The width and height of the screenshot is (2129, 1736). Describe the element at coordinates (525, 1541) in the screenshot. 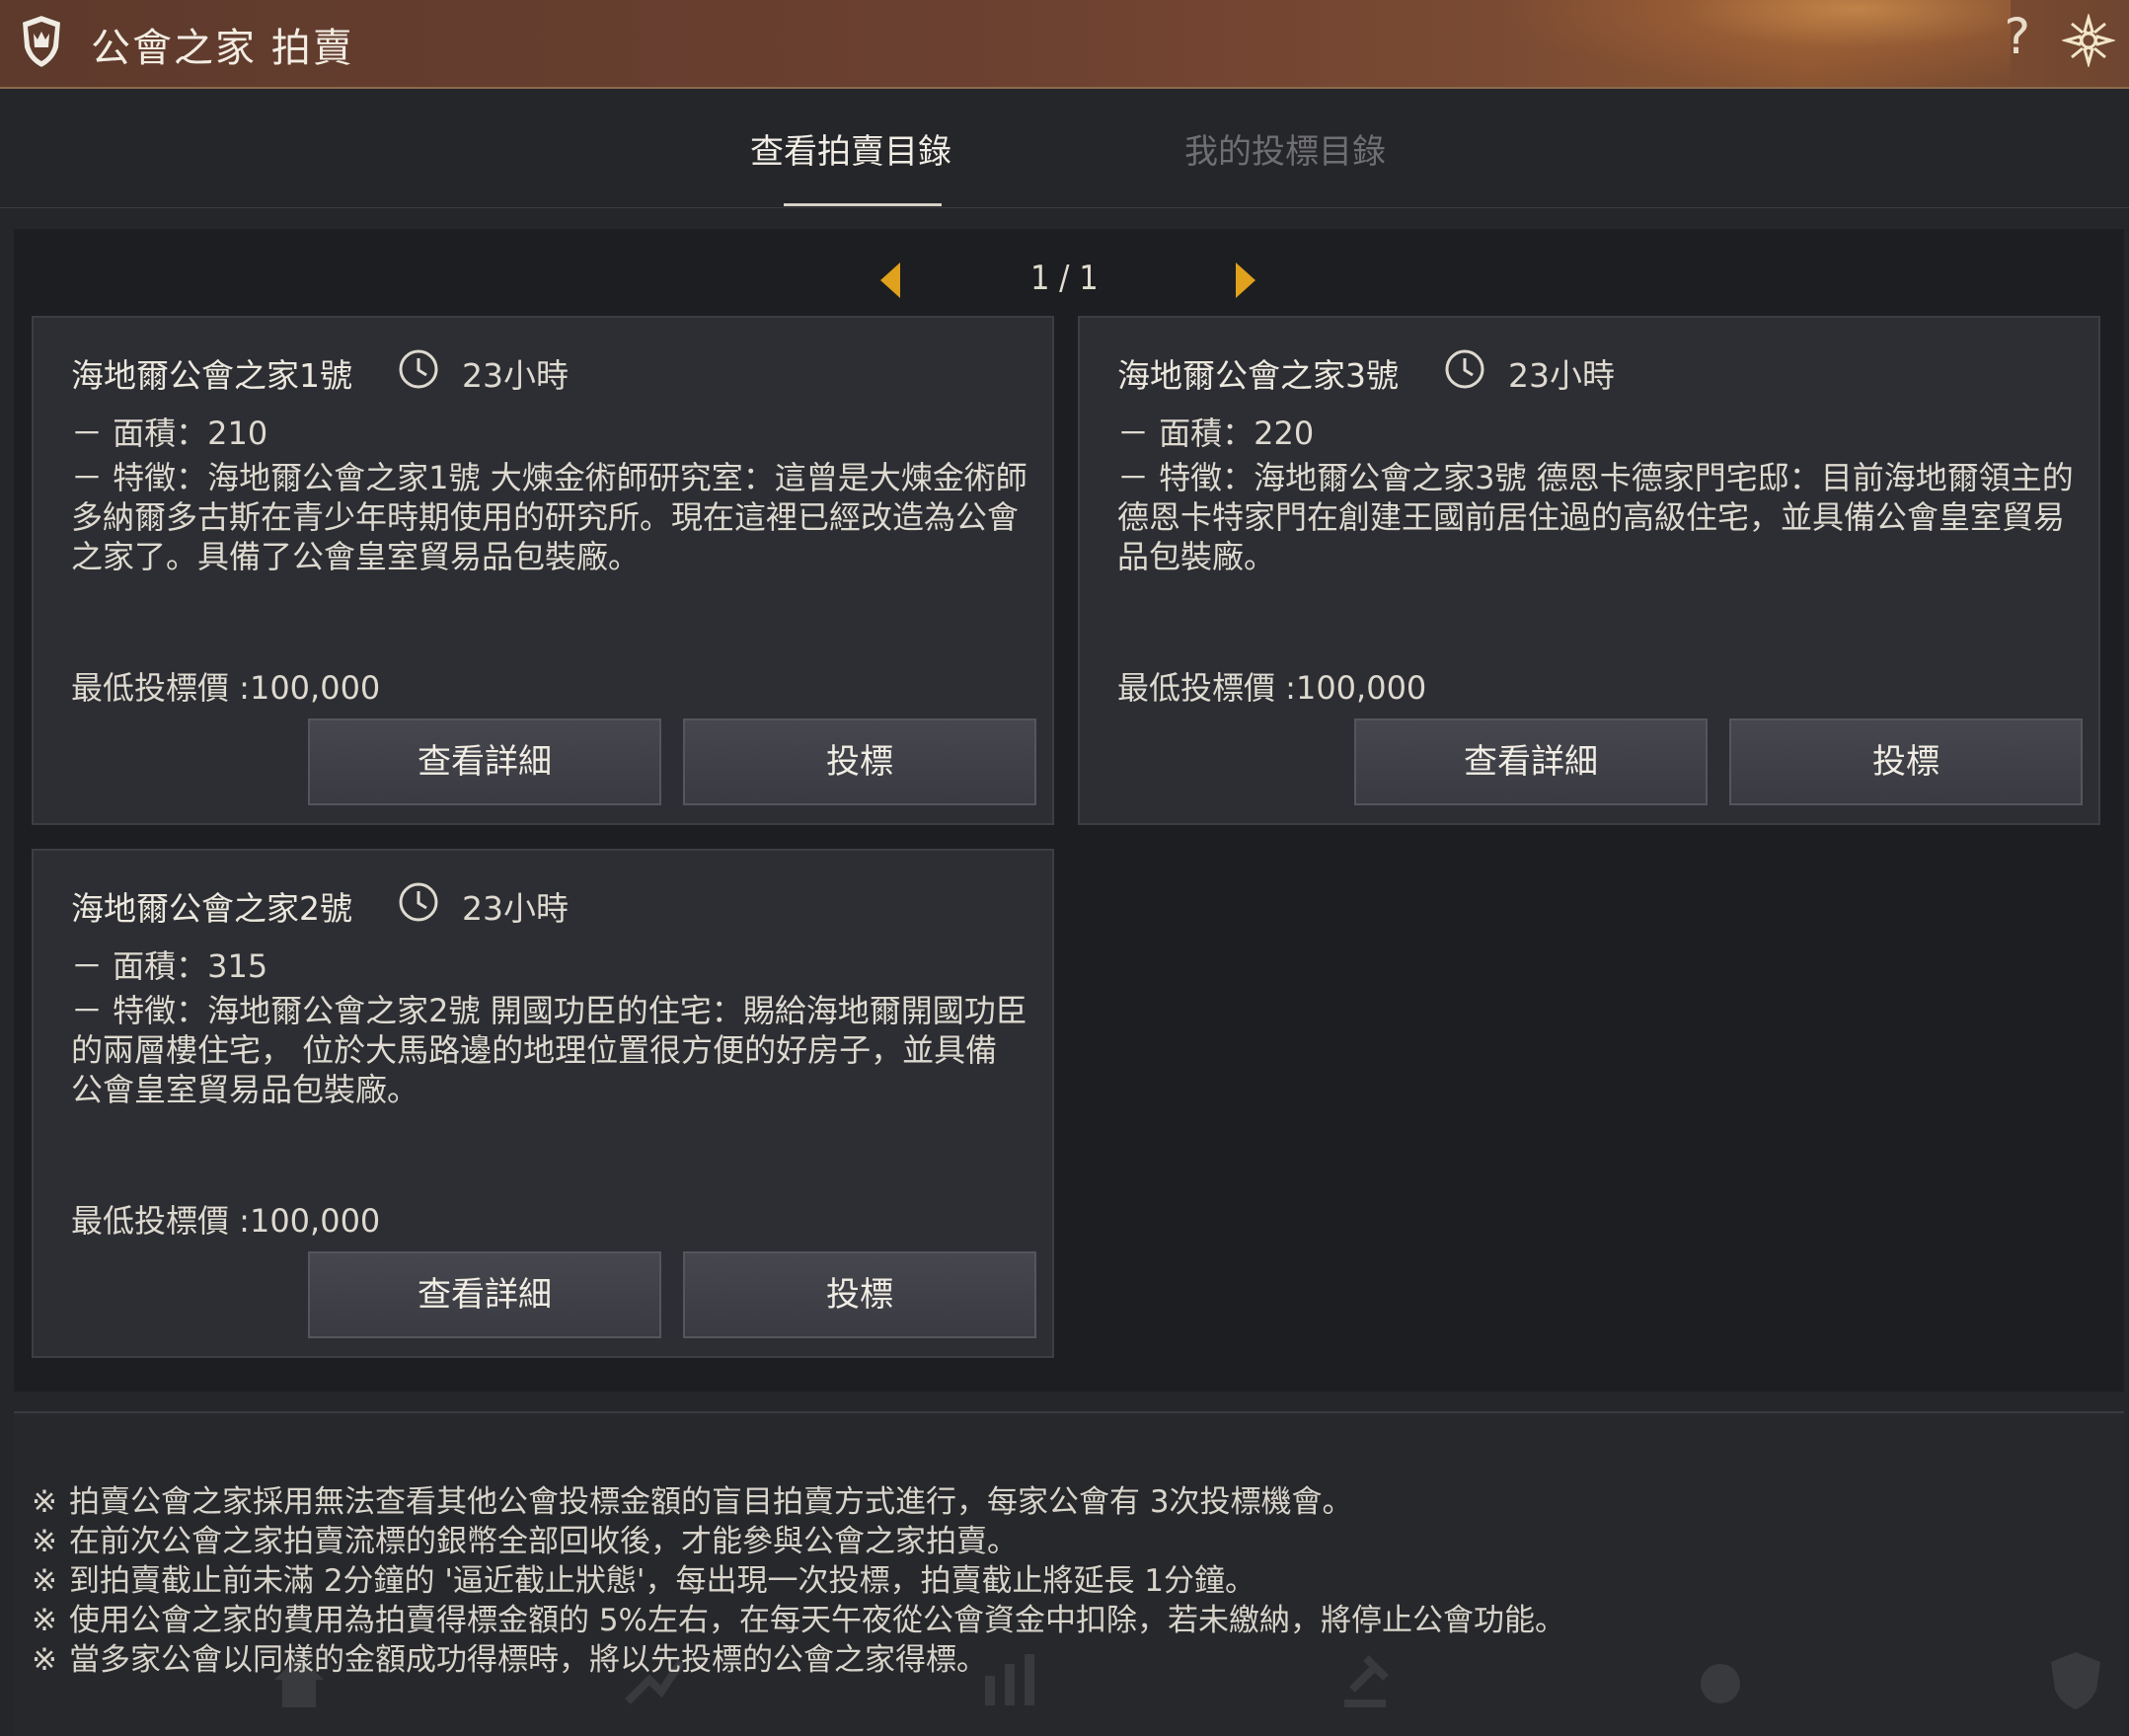

I see `note-item: ※ 在前次公會之家拍賣流標的銀幣全部回收後，才能參與公會之家拍賣。` at that location.